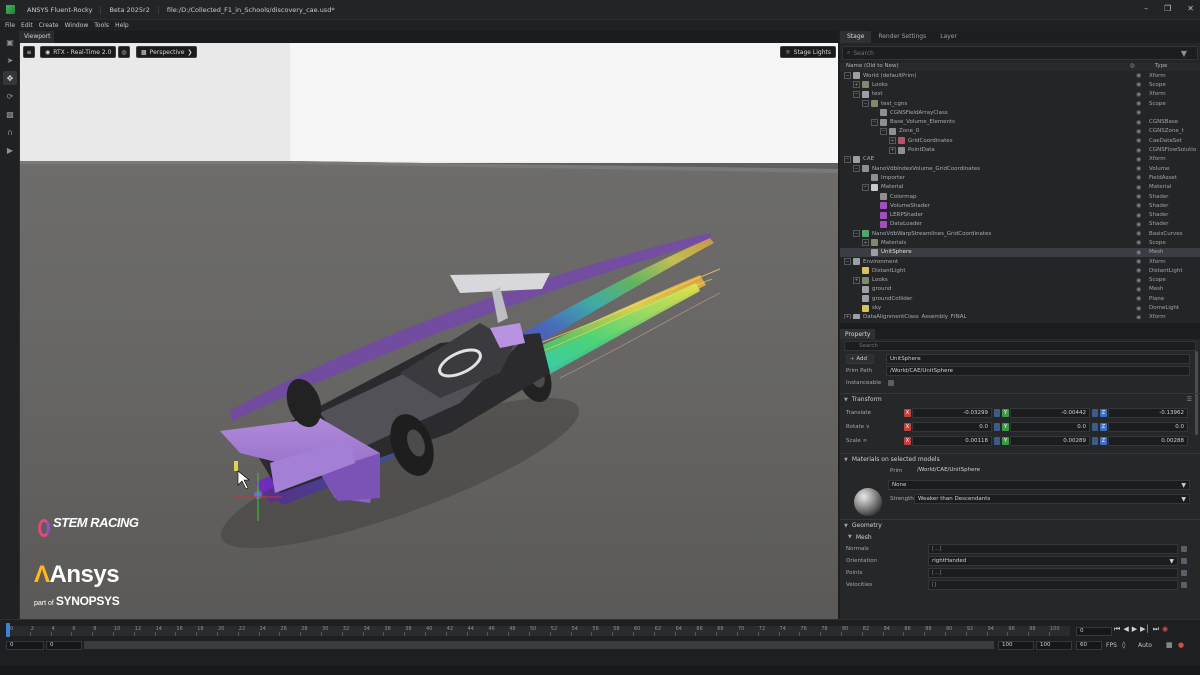 This screenshot has height=675, width=1200. What do you see at coordinates (1020, 53) in the screenshot?
I see `stage-search-input: ⌕ Search ▼` at bounding box center [1020, 53].